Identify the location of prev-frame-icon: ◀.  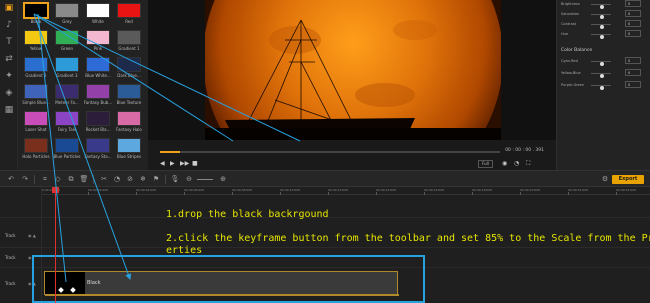
(162, 164).